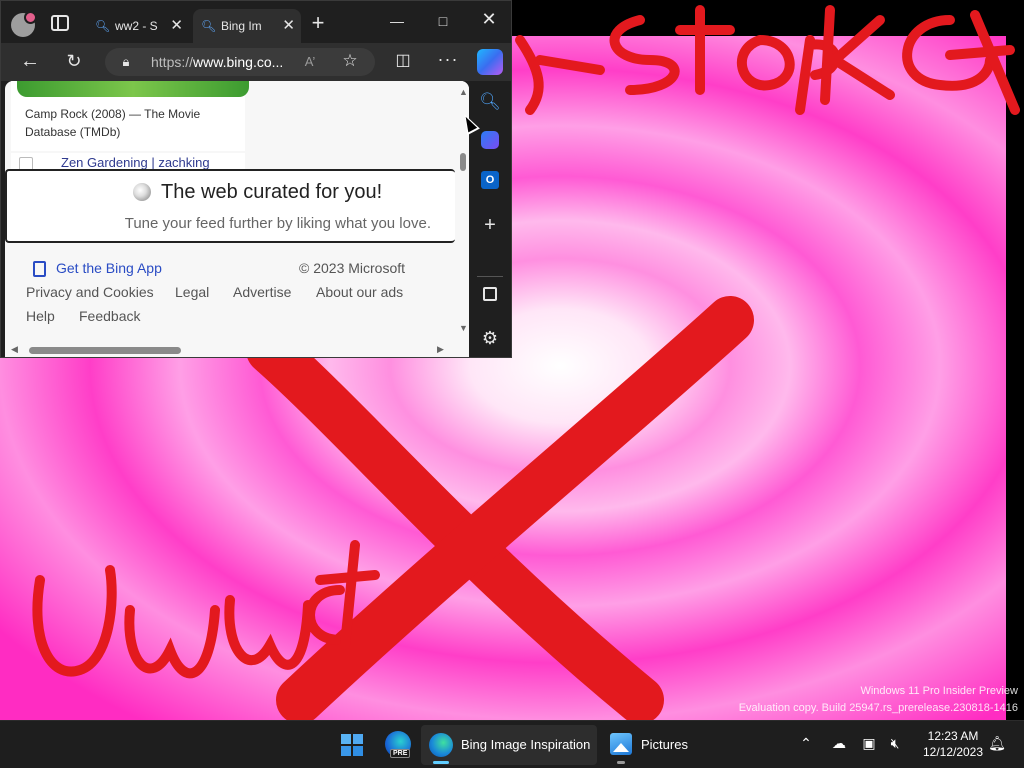 This screenshot has width=1024, height=768. Describe the element at coordinates (839, 743) in the screenshot. I see `onedrive-cloud-icon: ☁` at that location.